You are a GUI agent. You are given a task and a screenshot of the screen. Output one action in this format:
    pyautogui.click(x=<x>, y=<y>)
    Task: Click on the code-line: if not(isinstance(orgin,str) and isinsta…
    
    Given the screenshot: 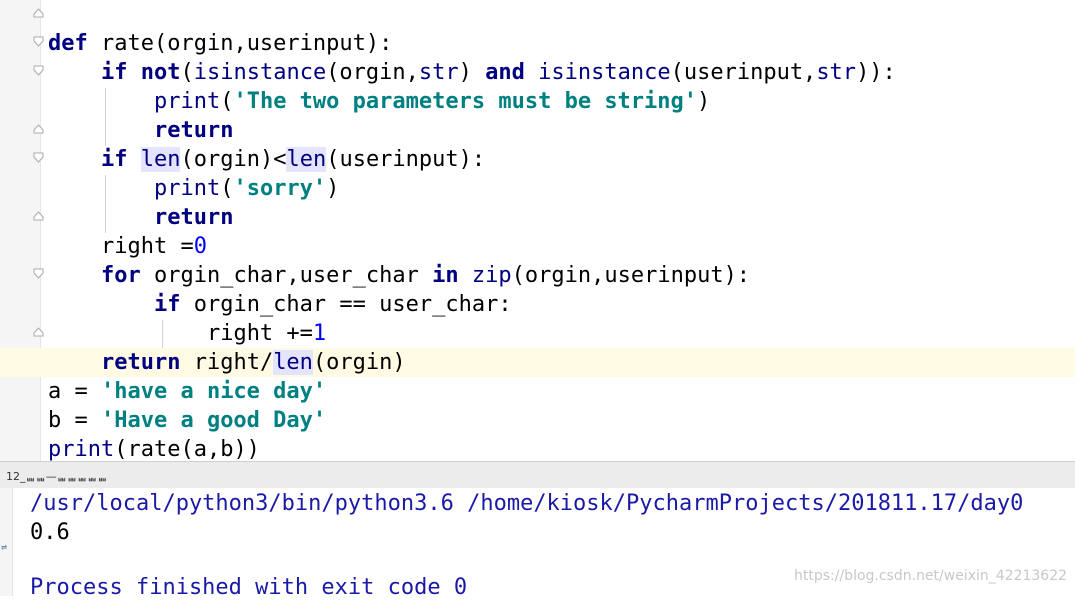 What is the action you would take?
    pyautogui.click(x=537, y=72)
    